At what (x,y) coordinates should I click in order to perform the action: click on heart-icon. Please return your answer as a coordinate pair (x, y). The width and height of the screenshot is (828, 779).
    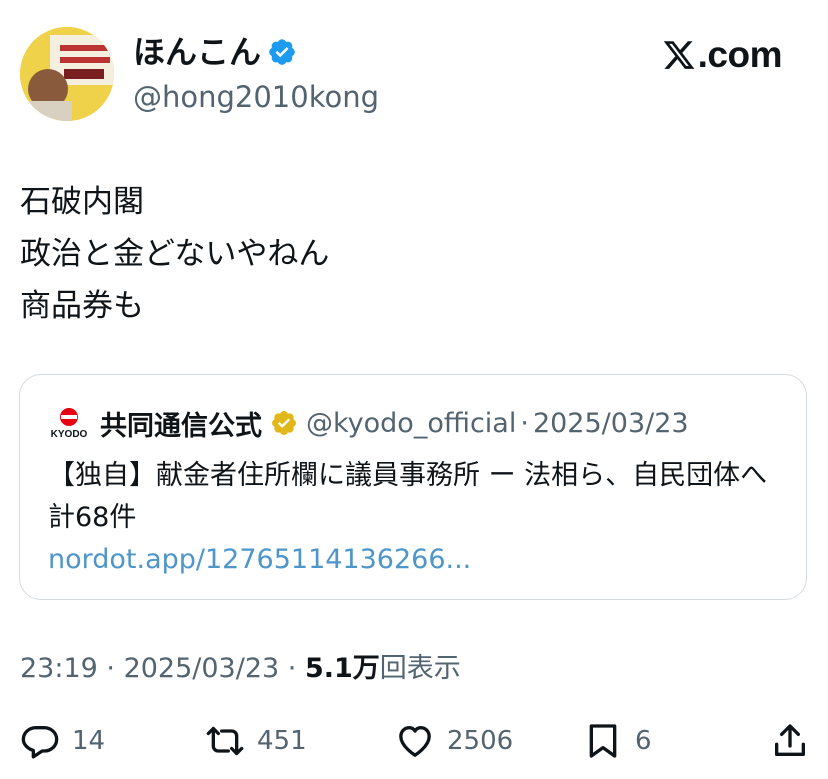
    Looking at the image, I should click on (415, 741).